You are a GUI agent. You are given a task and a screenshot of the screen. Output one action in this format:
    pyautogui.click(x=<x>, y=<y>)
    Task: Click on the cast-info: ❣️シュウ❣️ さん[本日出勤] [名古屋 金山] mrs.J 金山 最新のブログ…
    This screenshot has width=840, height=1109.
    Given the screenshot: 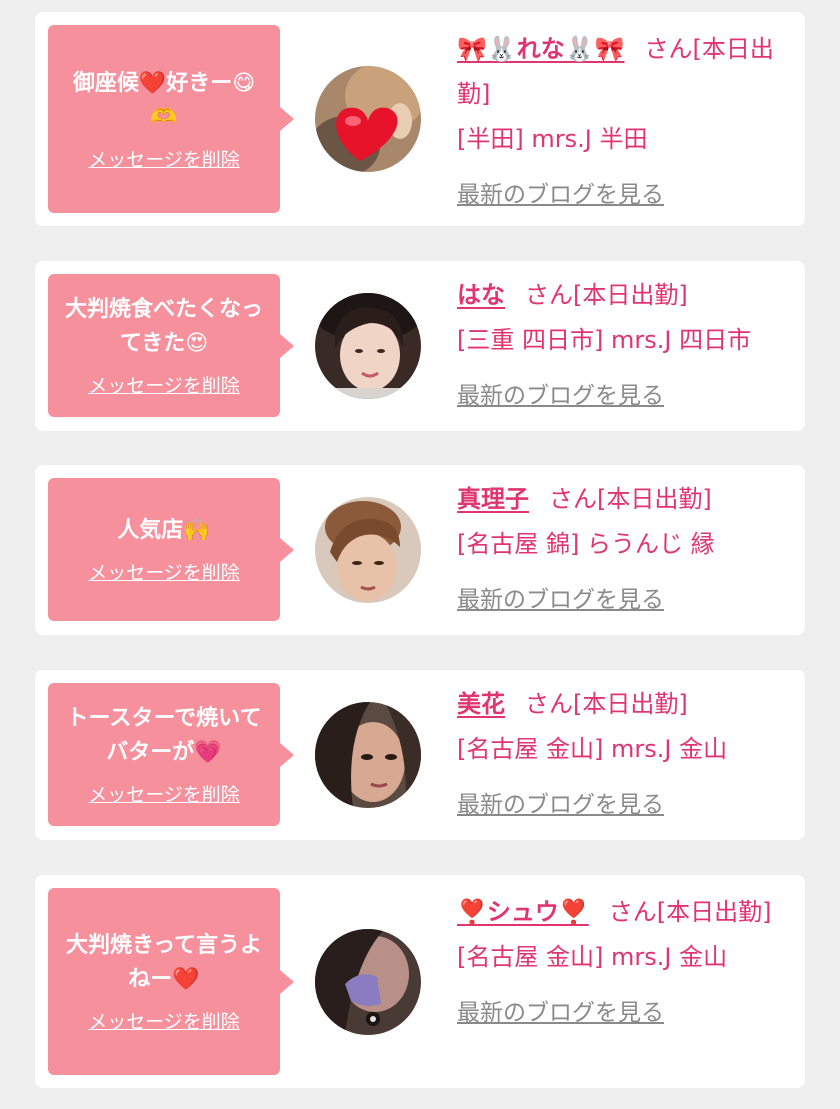 What is the action you would take?
    pyautogui.click(x=627, y=958)
    